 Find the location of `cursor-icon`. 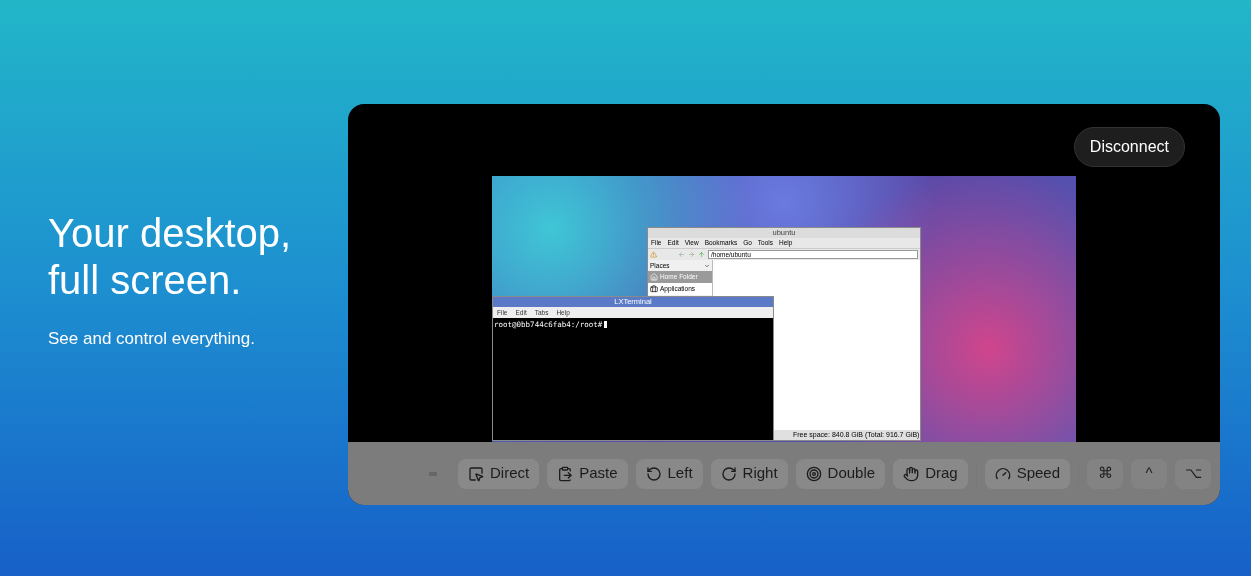

cursor-icon is located at coordinates (606, 325).